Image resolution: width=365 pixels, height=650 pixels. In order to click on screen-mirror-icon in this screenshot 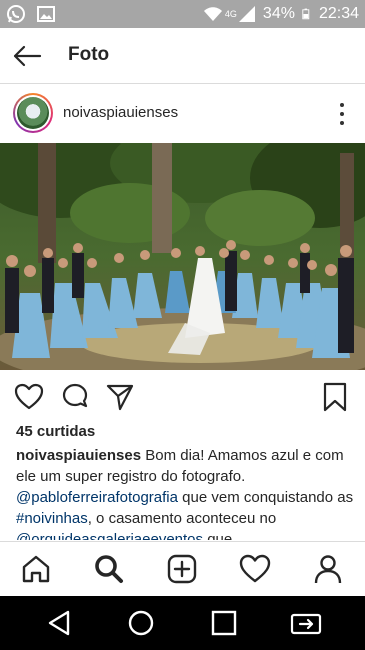, I will do `click(306, 623)`.